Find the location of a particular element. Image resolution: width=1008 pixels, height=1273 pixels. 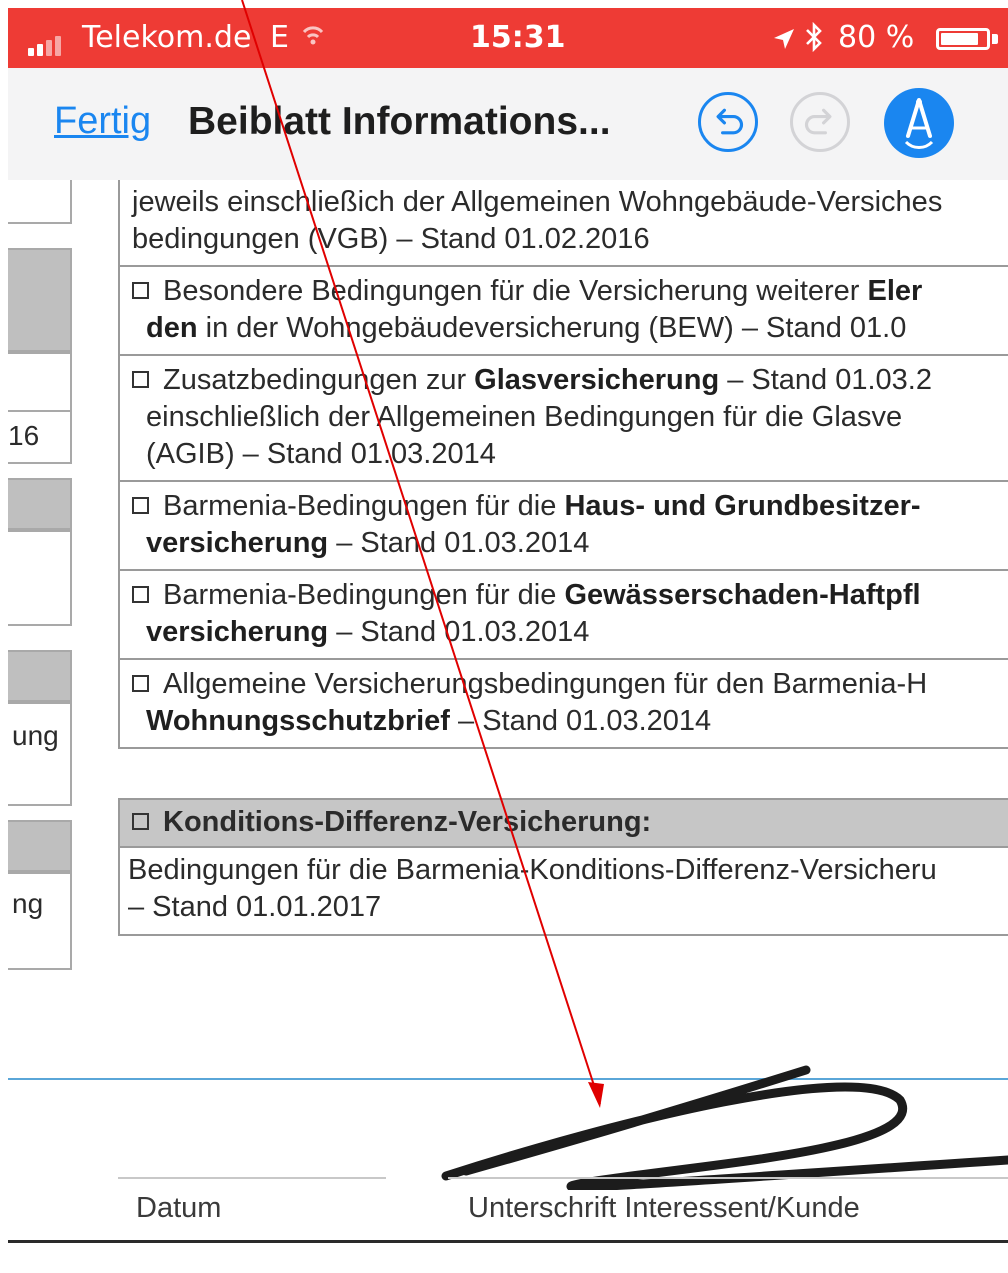

left-fragment-1: 16 is located at coordinates (24, 435).